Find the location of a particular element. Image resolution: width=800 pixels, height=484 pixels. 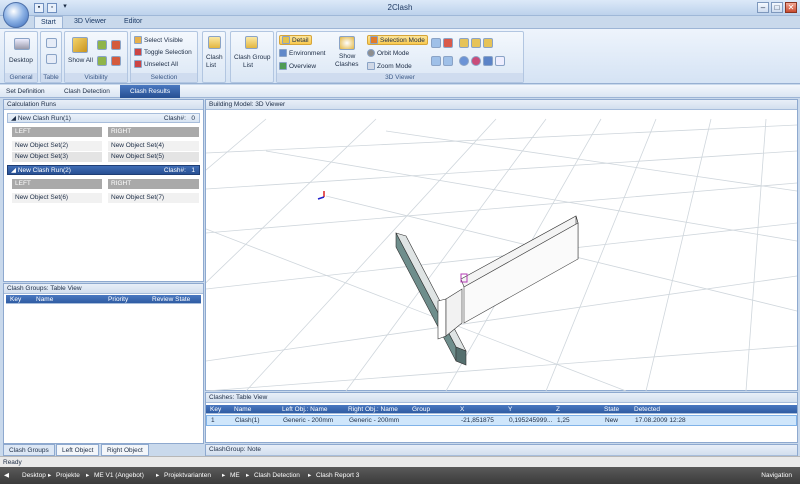

tab-clash-groups: Clash Groups is located at coordinates (29, 450).